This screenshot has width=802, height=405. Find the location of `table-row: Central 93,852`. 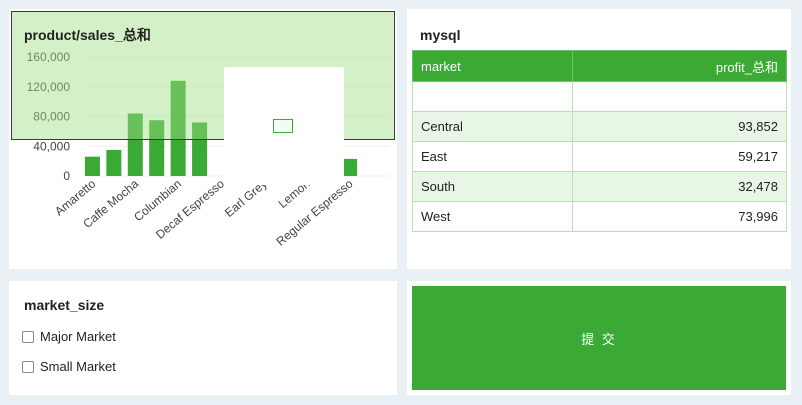

table-row: Central 93,852 is located at coordinates (600, 126).